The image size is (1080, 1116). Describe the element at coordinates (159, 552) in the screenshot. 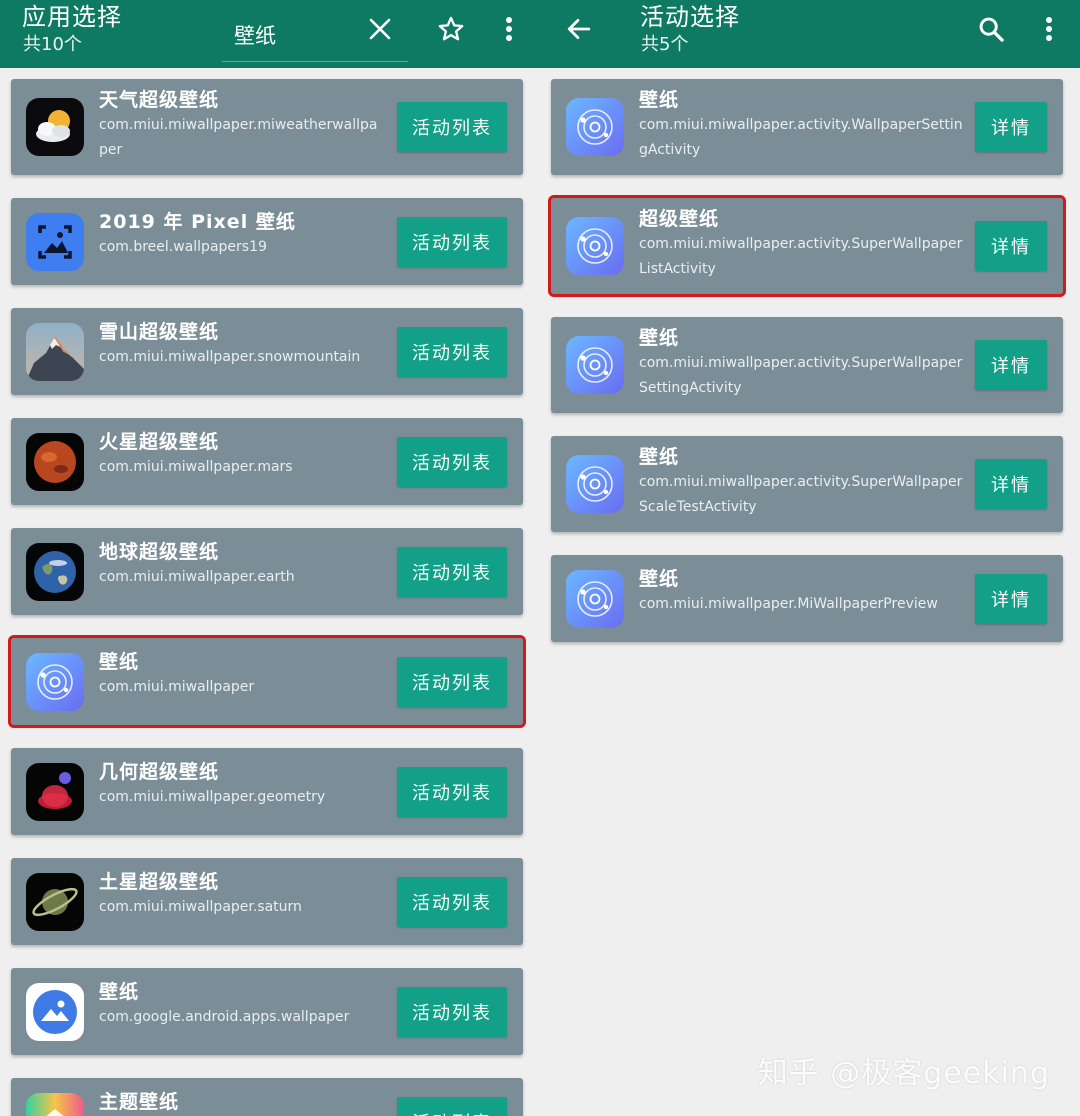

I see `item-title: 地球超级壁纸` at that location.